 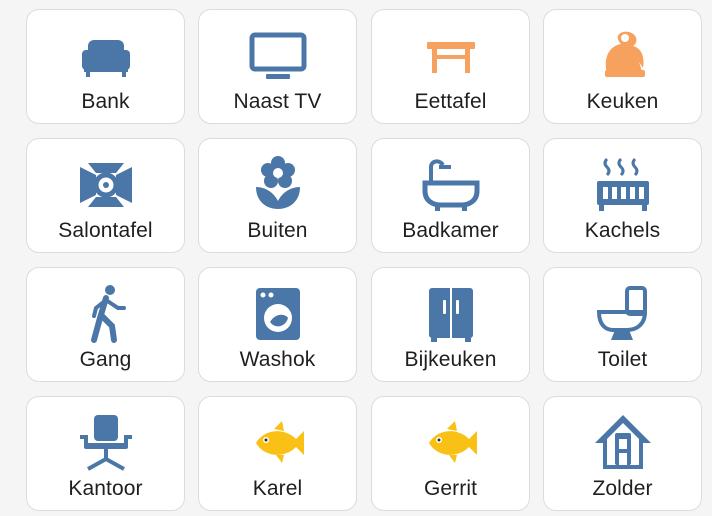 I want to click on office-chair-icon, so click(x=106, y=443).